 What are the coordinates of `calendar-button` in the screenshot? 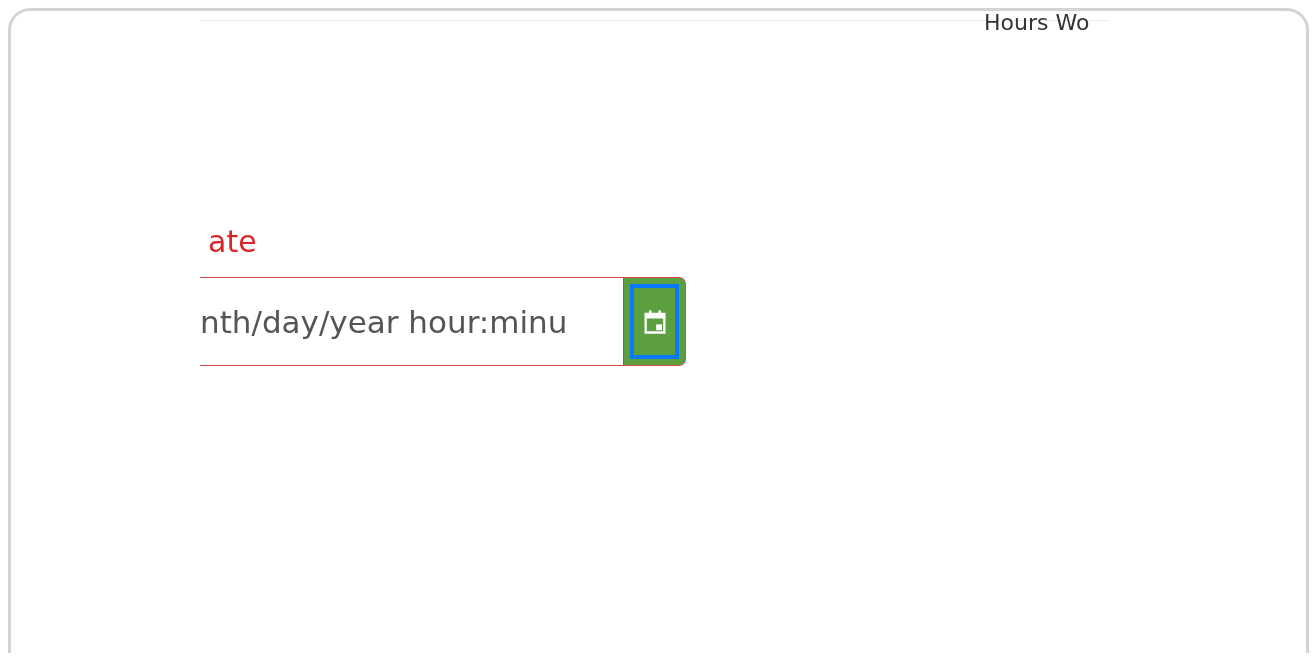 It's located at (654, 321).